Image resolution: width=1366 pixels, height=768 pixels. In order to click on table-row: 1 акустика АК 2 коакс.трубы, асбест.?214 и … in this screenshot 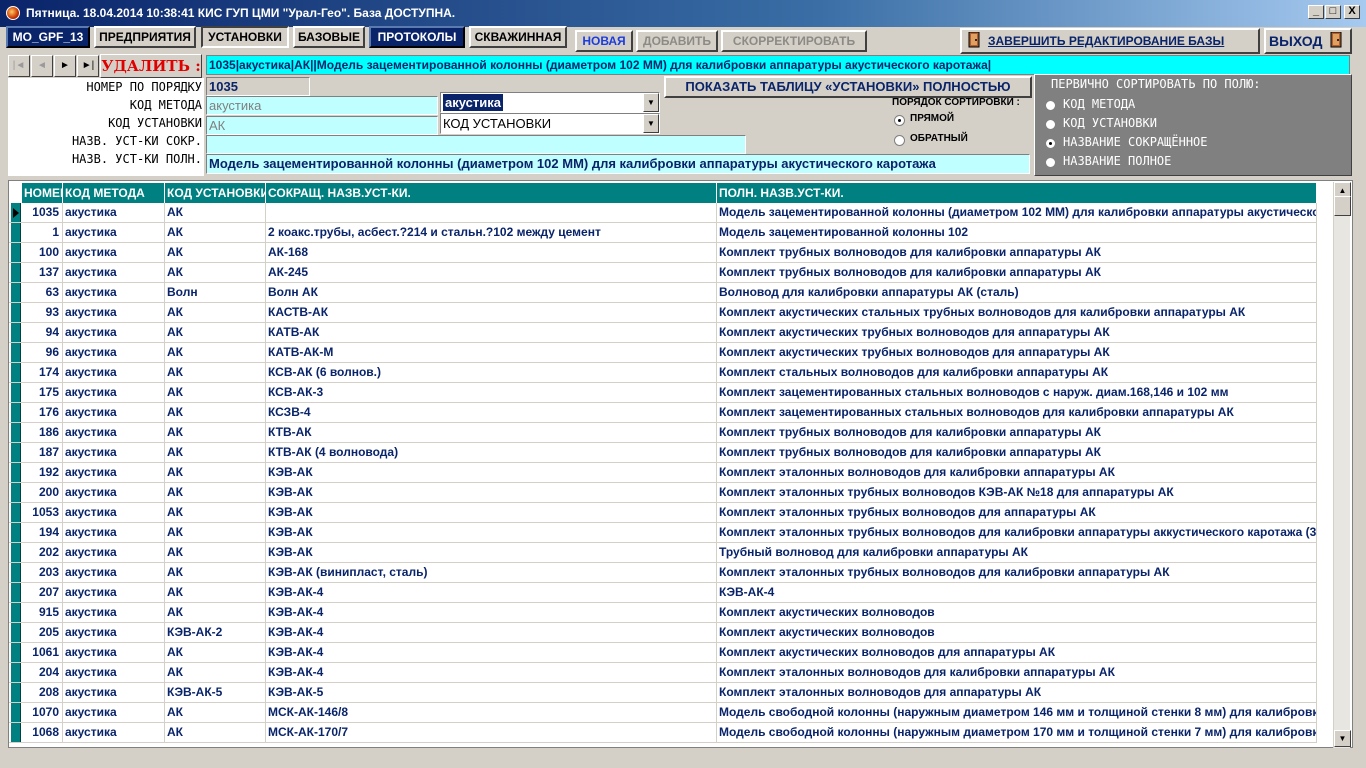, I will do `click(663, 233)`.